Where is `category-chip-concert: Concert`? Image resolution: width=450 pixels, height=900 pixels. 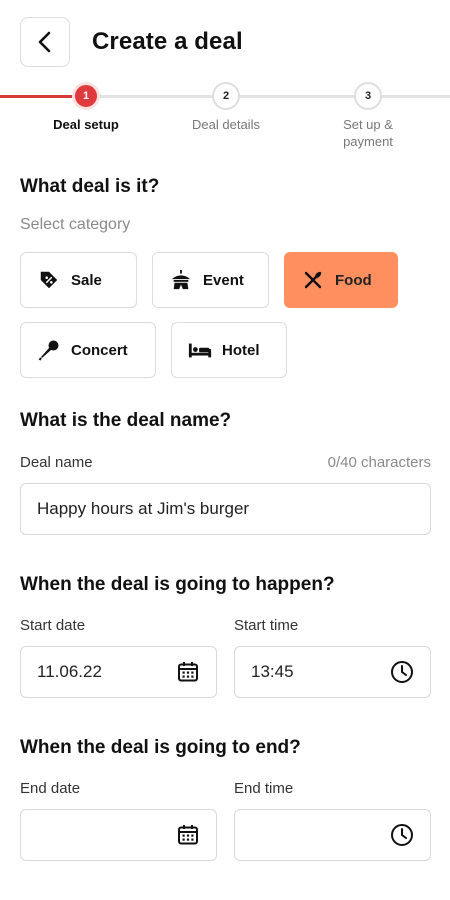 category-chip-concert: Concert is located at coordinates (88, 350).